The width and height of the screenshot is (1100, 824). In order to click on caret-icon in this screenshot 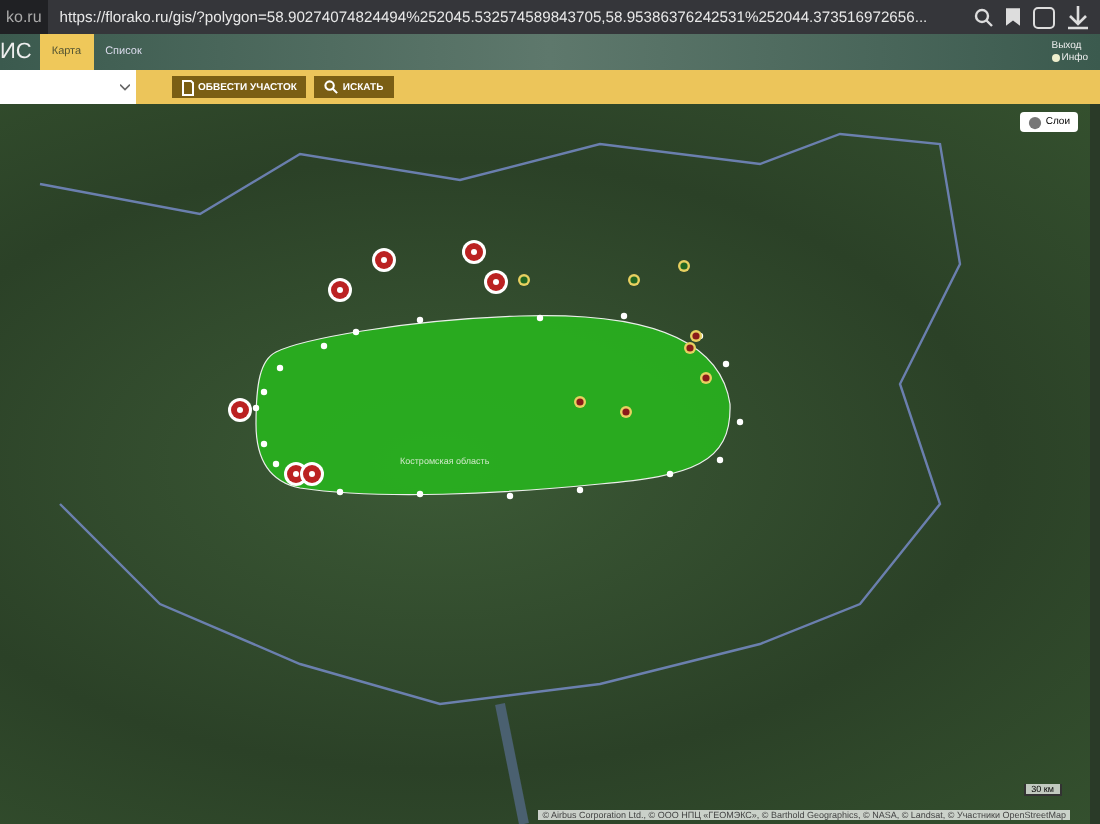, I will do `click(125, 87)`.